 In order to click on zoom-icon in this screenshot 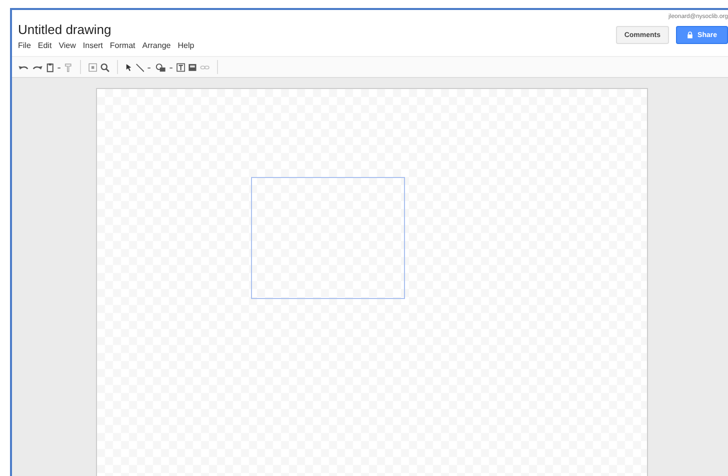, I will do `click(105, 67)`.